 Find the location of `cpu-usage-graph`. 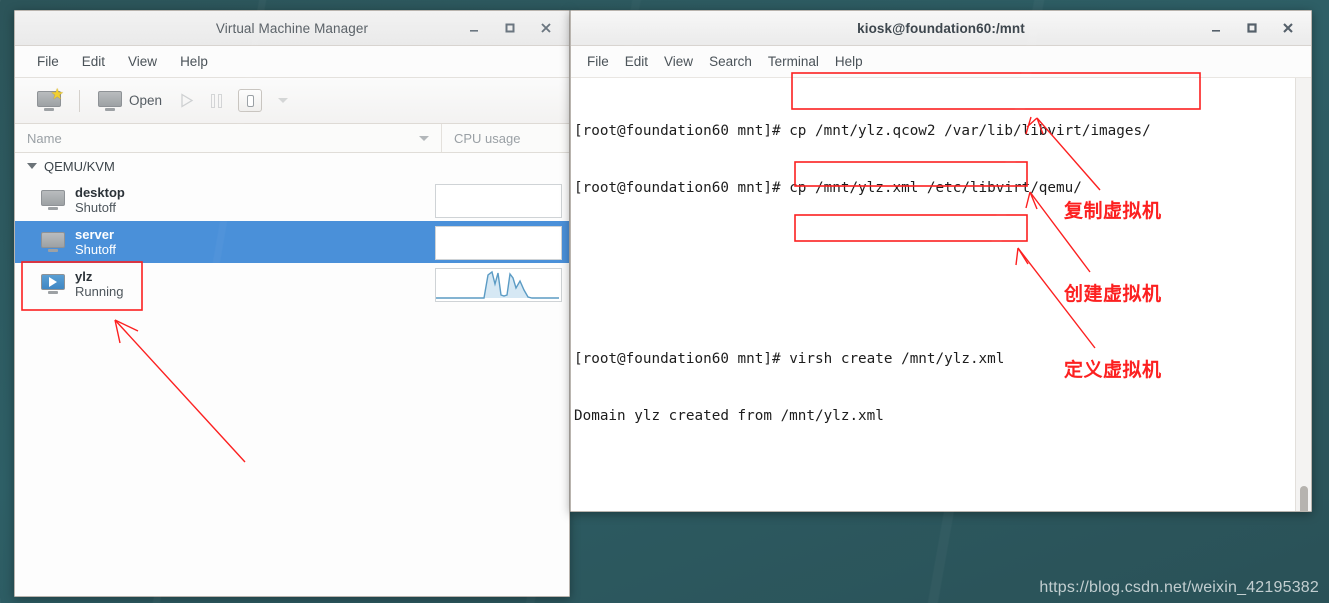

cpu-usage-graph is located at coordinates (497, 284).